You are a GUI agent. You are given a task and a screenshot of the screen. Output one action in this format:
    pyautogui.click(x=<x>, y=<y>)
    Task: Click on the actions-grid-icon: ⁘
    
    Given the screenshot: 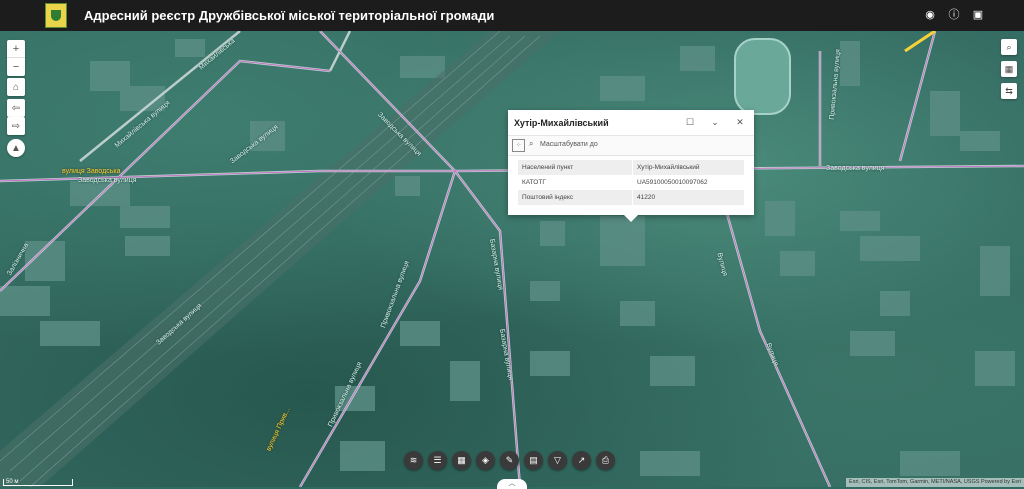 What is the action you would take?
    pyautogui.click(x=518, y=145)
    